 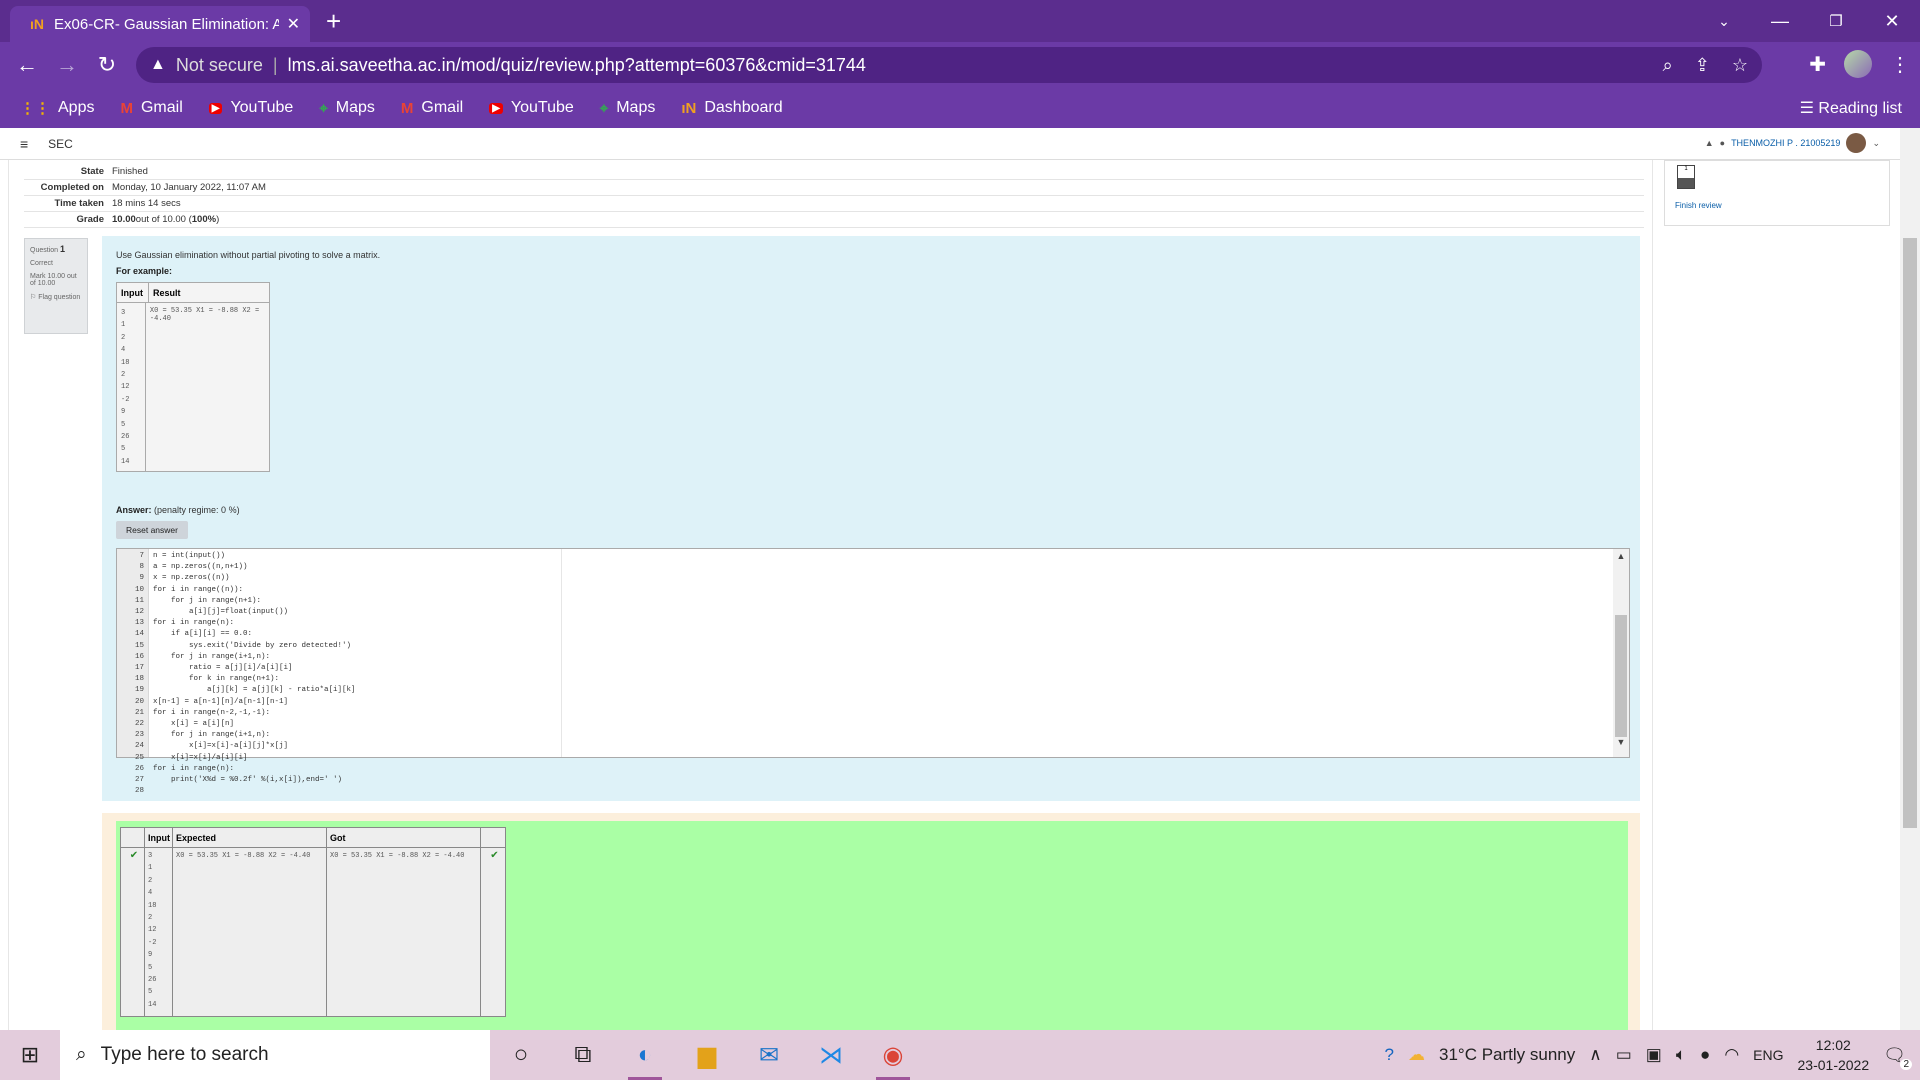 I want to click on code-line: x[i]=x[i]-a[i][j]*x[j], so click(x=254, y=746).